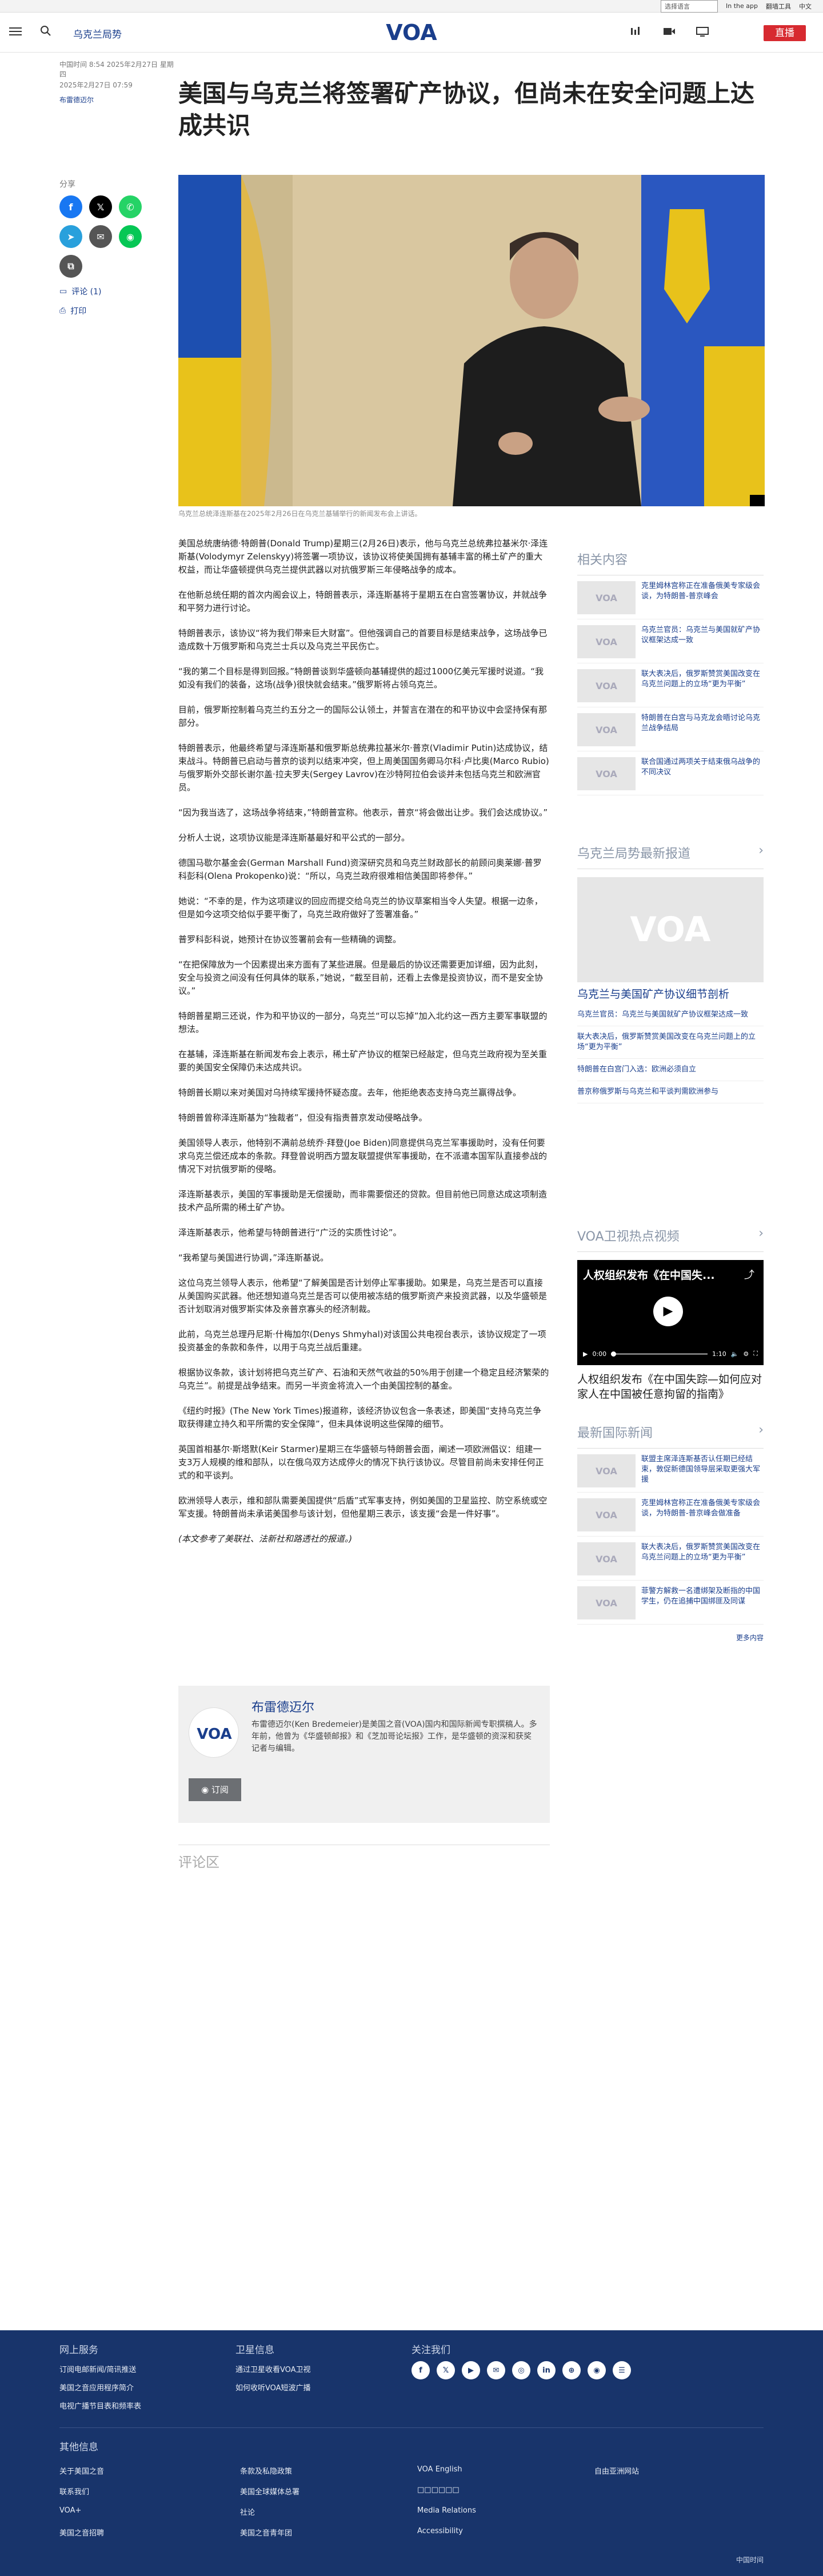  What do you see at coordinates (440, 2531) in the screenshot?
I see `footer-link: Accessibility` at bounding box center [440, 2531].